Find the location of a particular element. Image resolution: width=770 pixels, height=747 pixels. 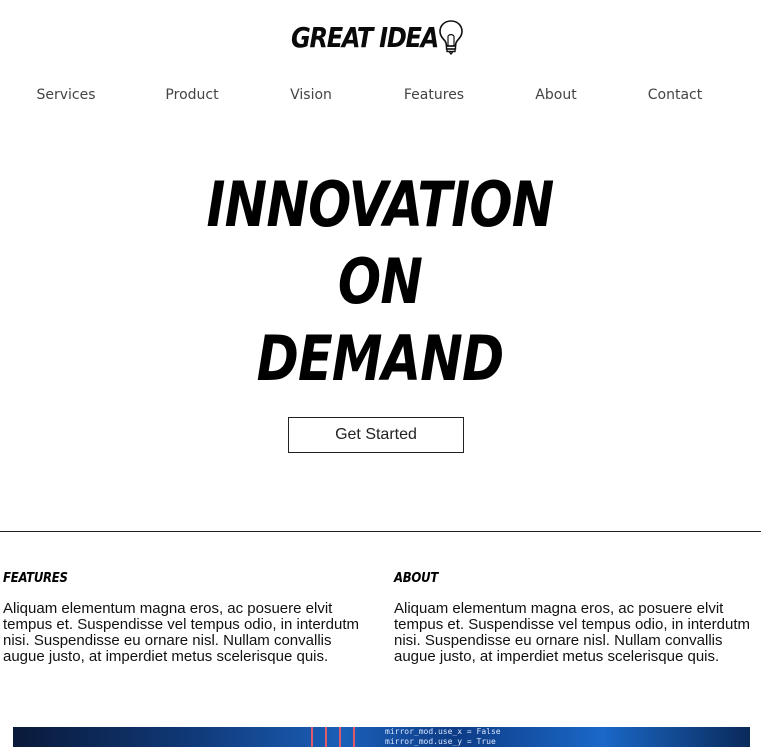

about-heading: ABOUT is located at coordinates (416, 578).